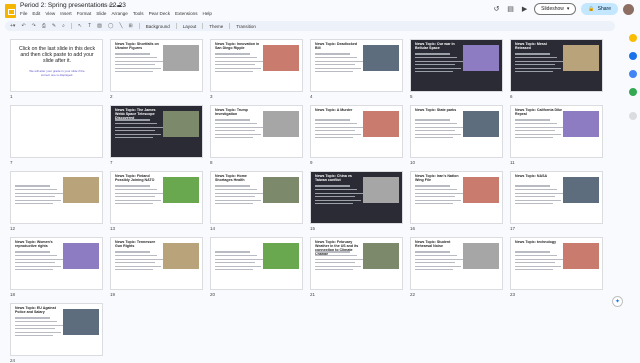  What do you see at coordinates (633, 56) in the screenshot?
I see `tasks-icon` at bounding box center [633, 56].